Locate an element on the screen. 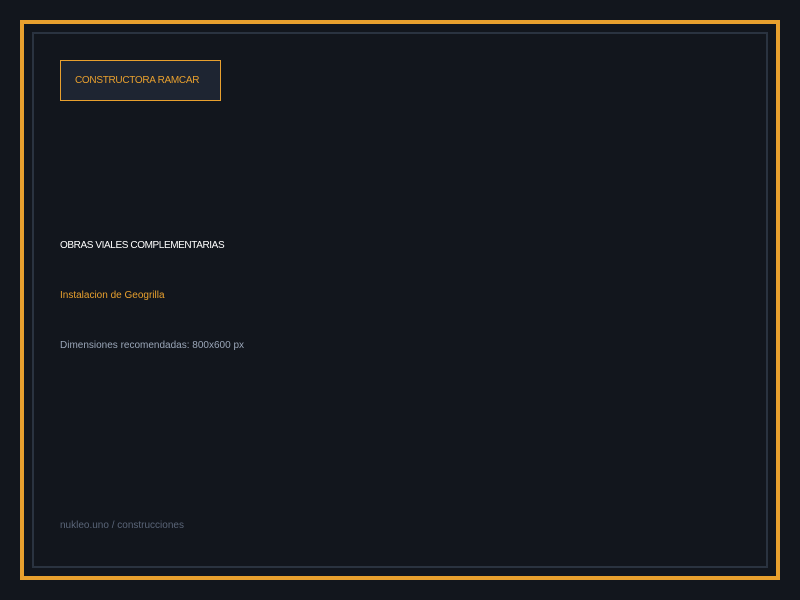 Image resolution: width=800 pixels, height=600 pixels. category-heading: OBRAS VIALES COMPLEMENTARIAS is located at coordinates (142, 245).